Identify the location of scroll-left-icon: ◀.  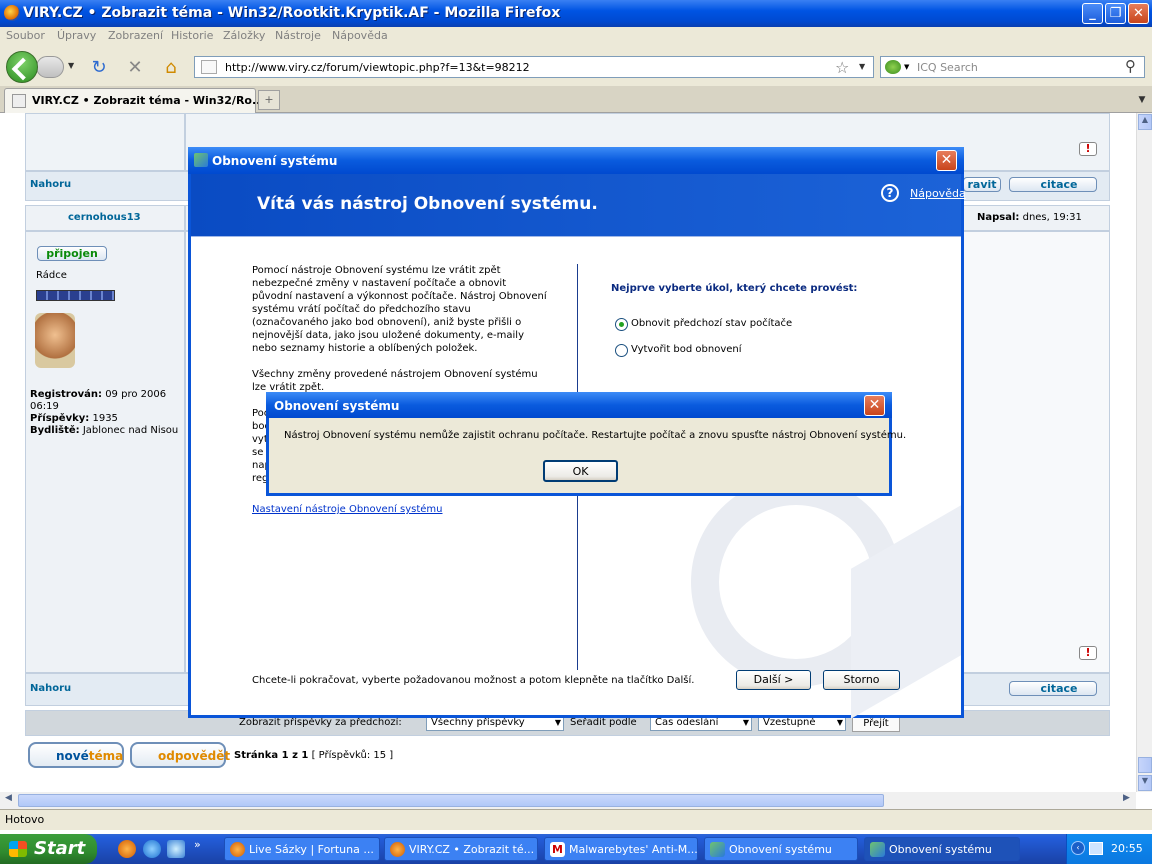
(8, 800).